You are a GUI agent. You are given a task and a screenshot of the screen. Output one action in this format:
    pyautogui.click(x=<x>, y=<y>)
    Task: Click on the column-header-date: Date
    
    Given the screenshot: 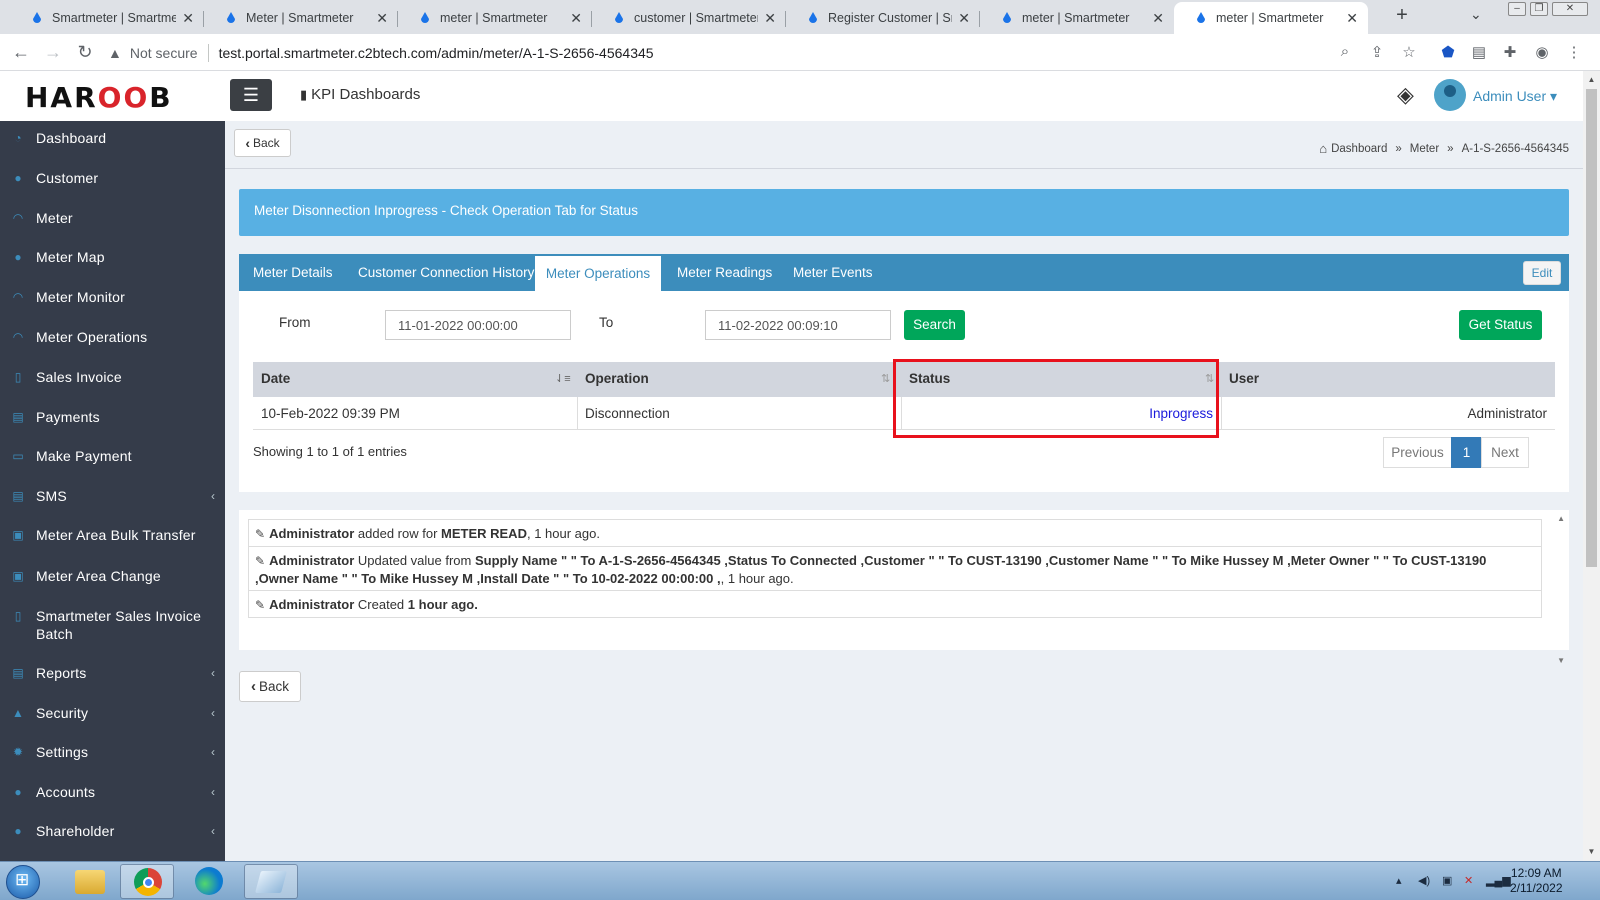 What is the action you would take?
    pyautogui.click(x=415, y=379)
    